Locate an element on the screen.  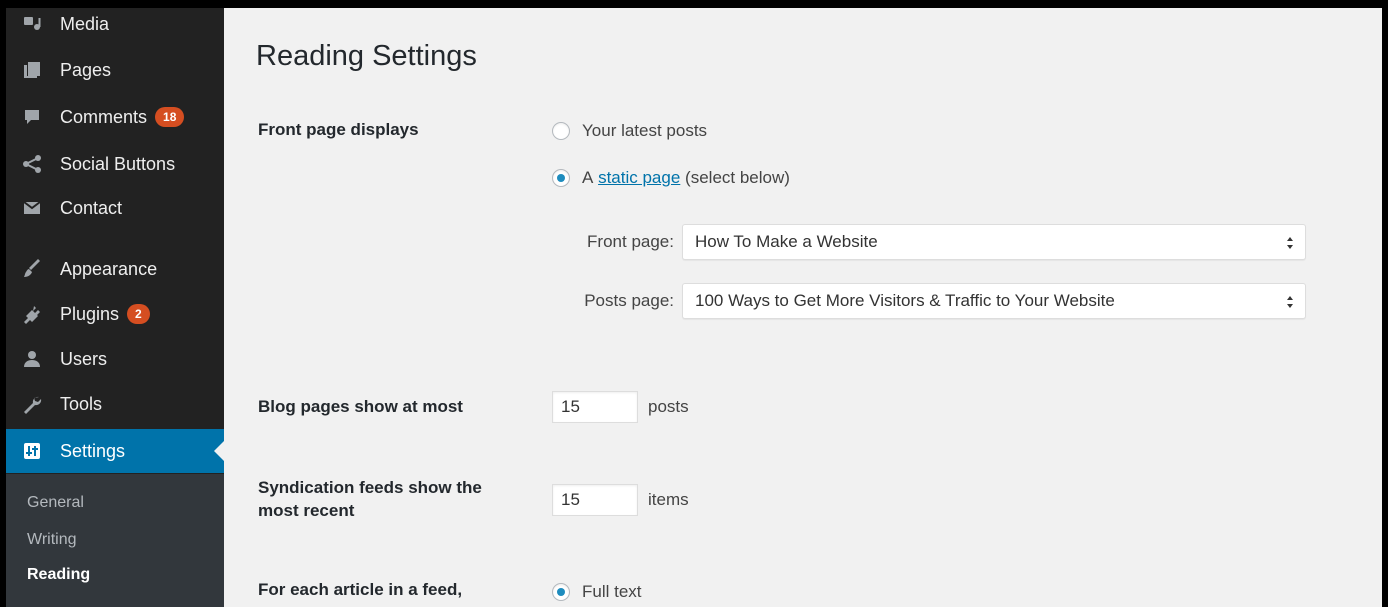
paintbrush-icon is located at coordinates (32, 269).